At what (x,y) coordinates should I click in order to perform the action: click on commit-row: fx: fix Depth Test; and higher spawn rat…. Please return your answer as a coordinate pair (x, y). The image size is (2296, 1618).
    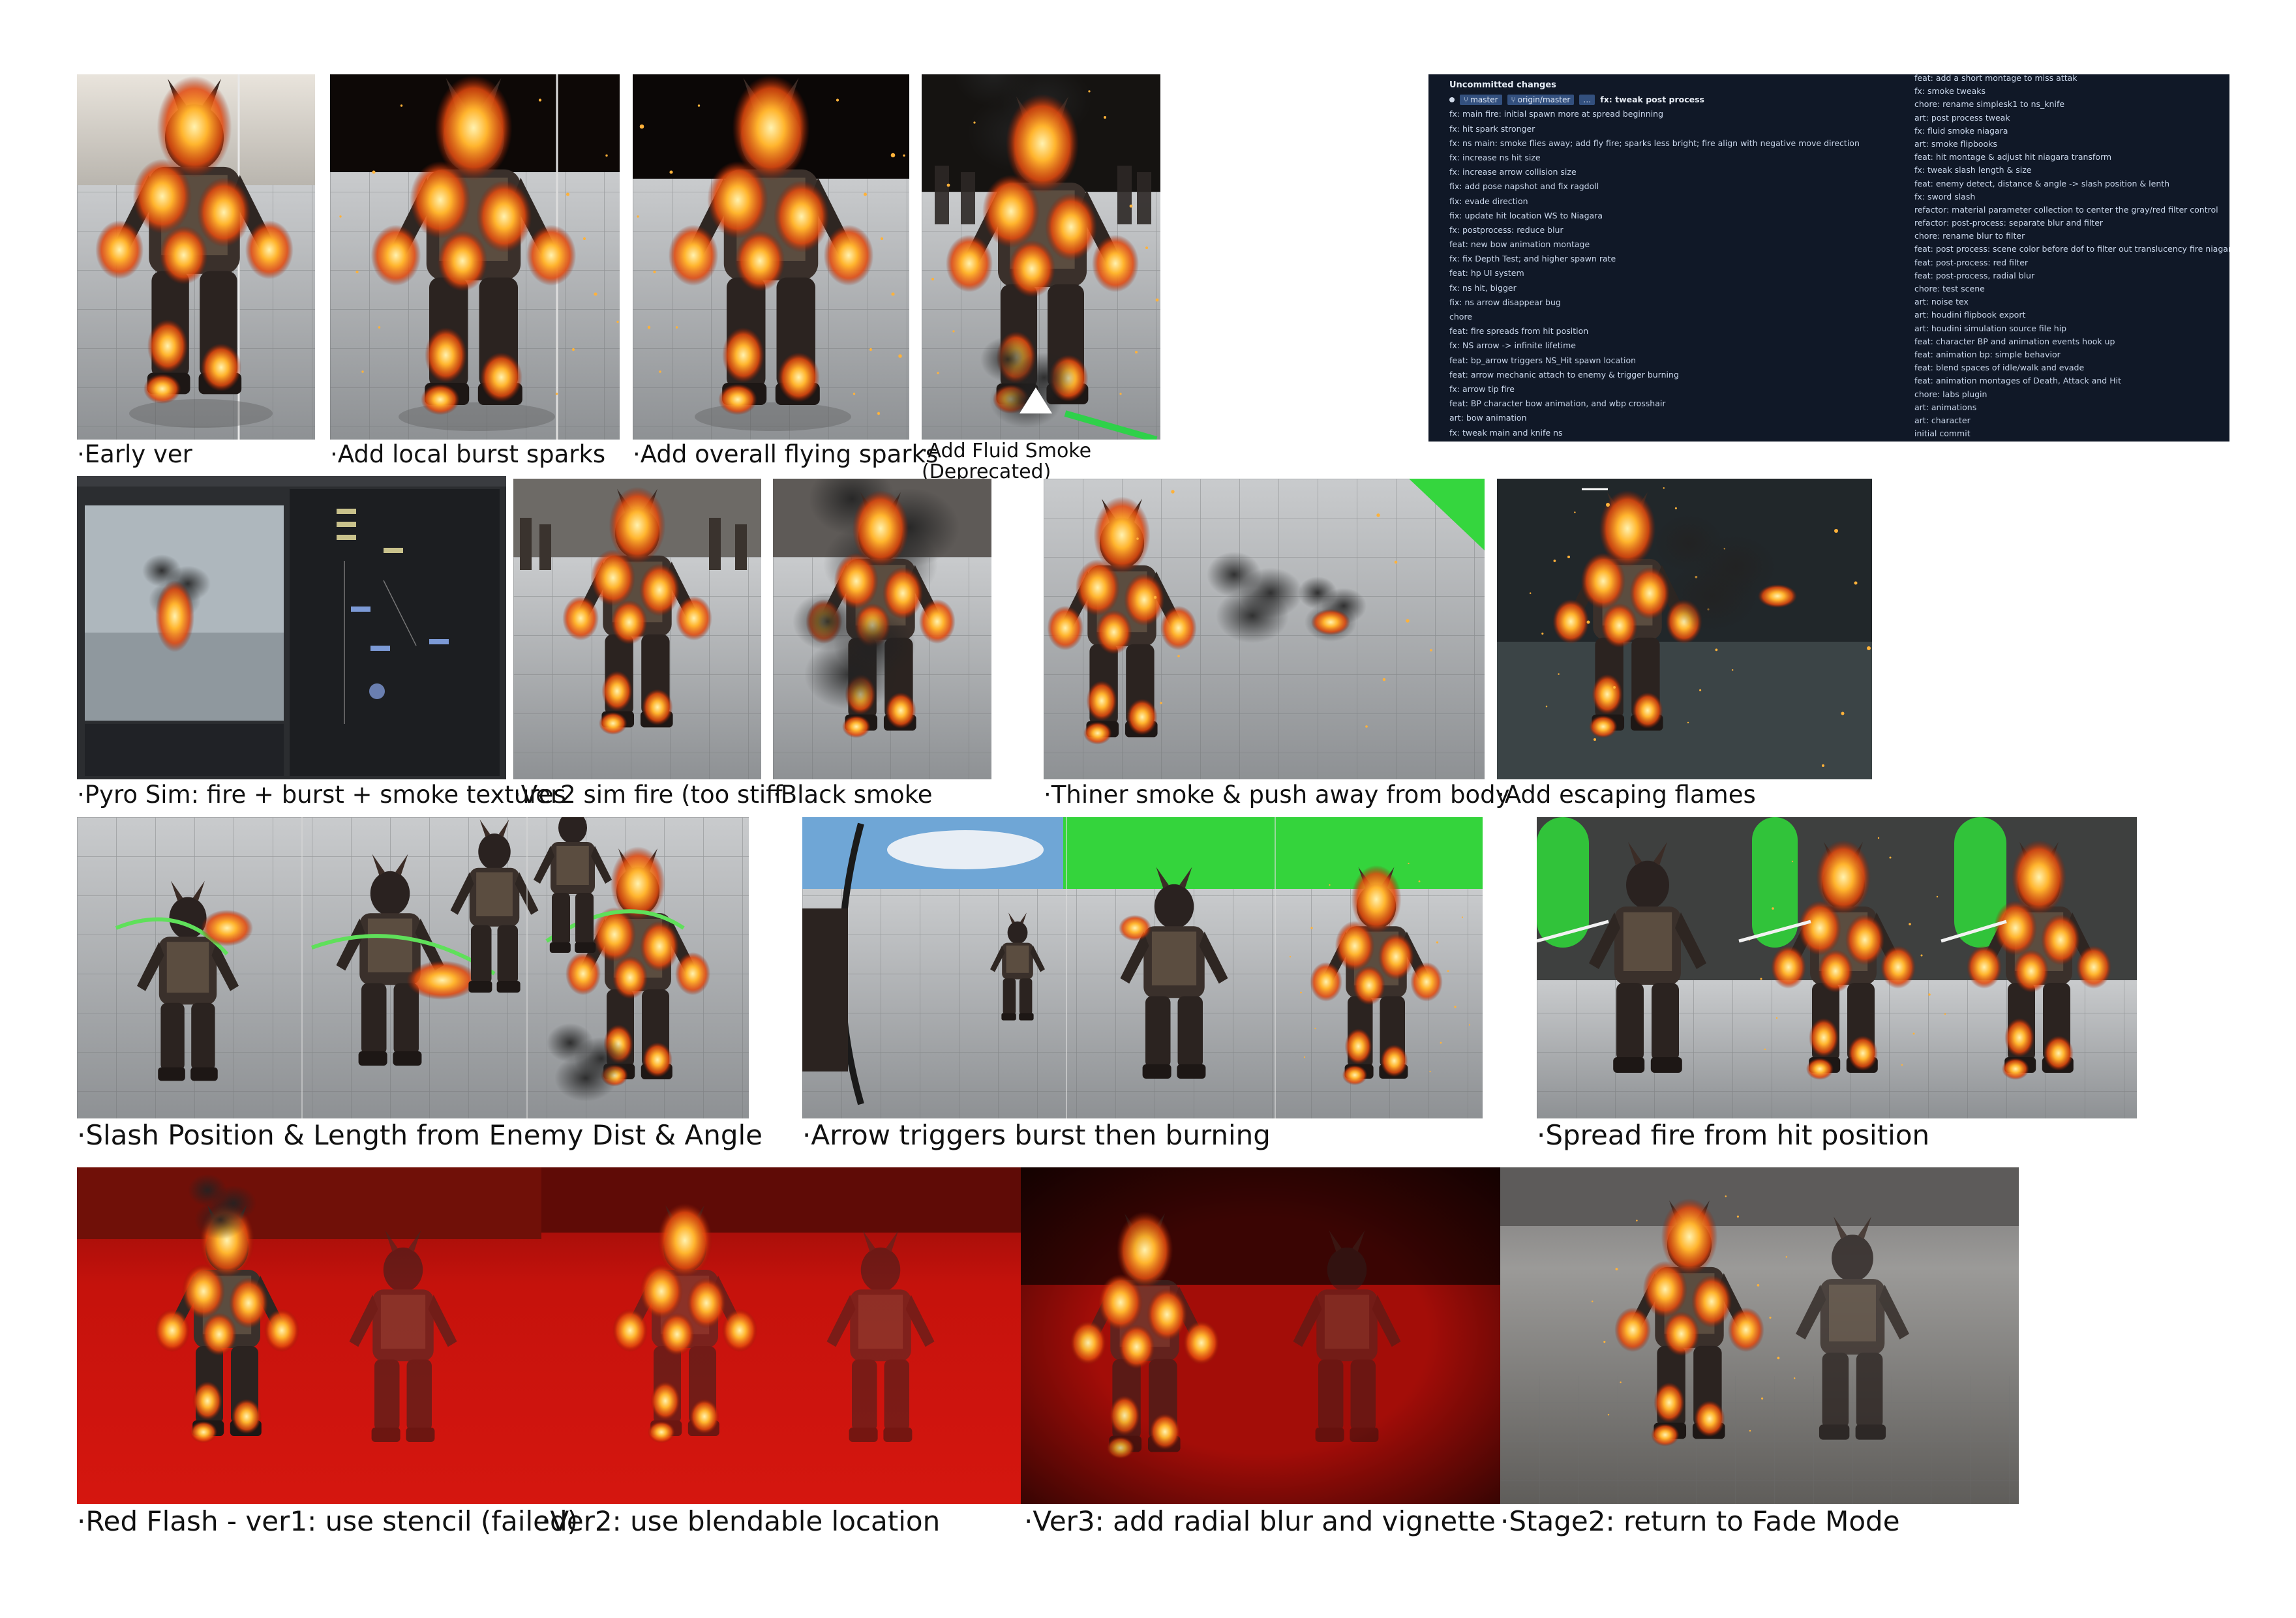
    Looking at the image, I should click on (1654, 259).